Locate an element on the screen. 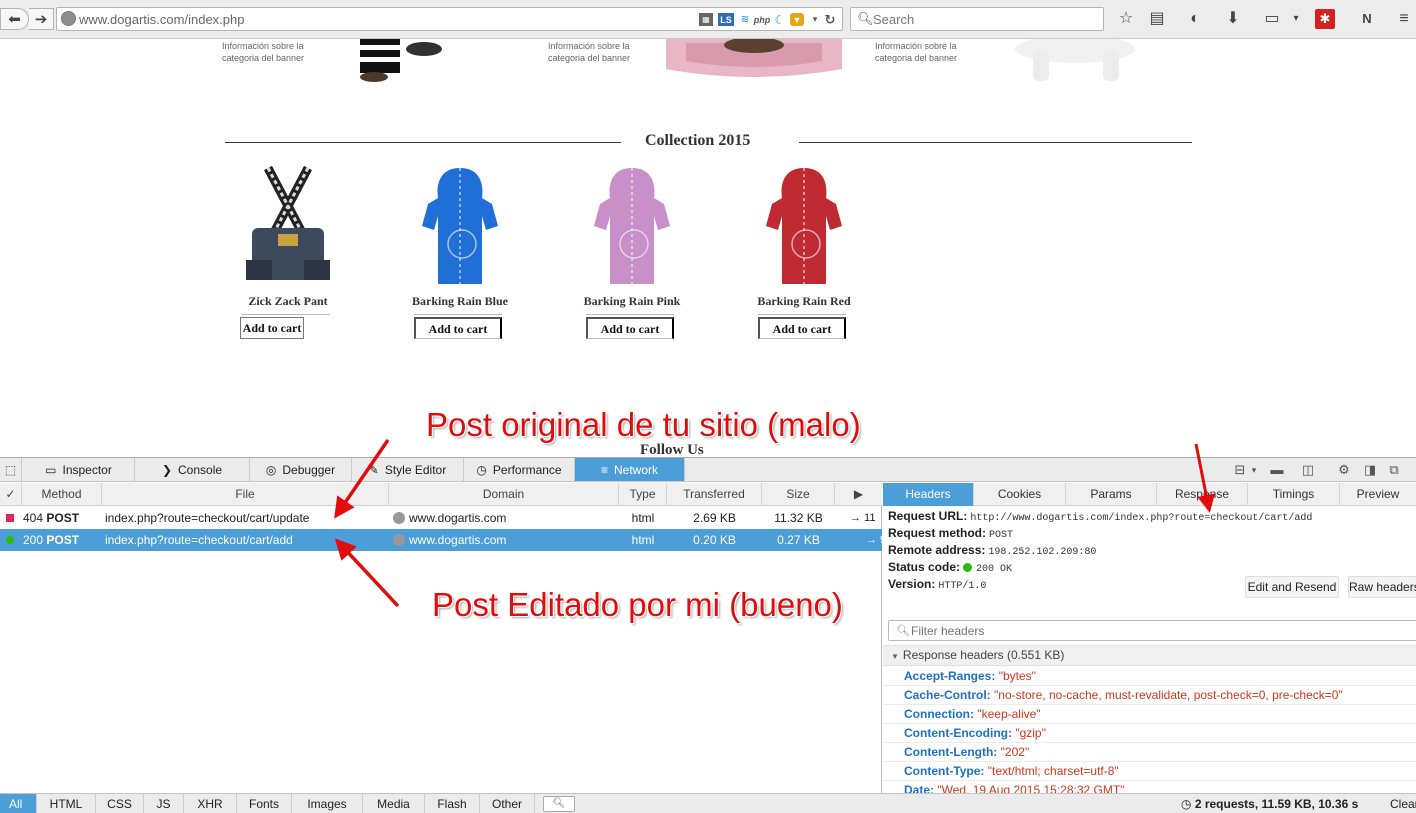 This screenshot has width=1416, height=813. arrow-to-add-request is located at coordinates (367, 573).